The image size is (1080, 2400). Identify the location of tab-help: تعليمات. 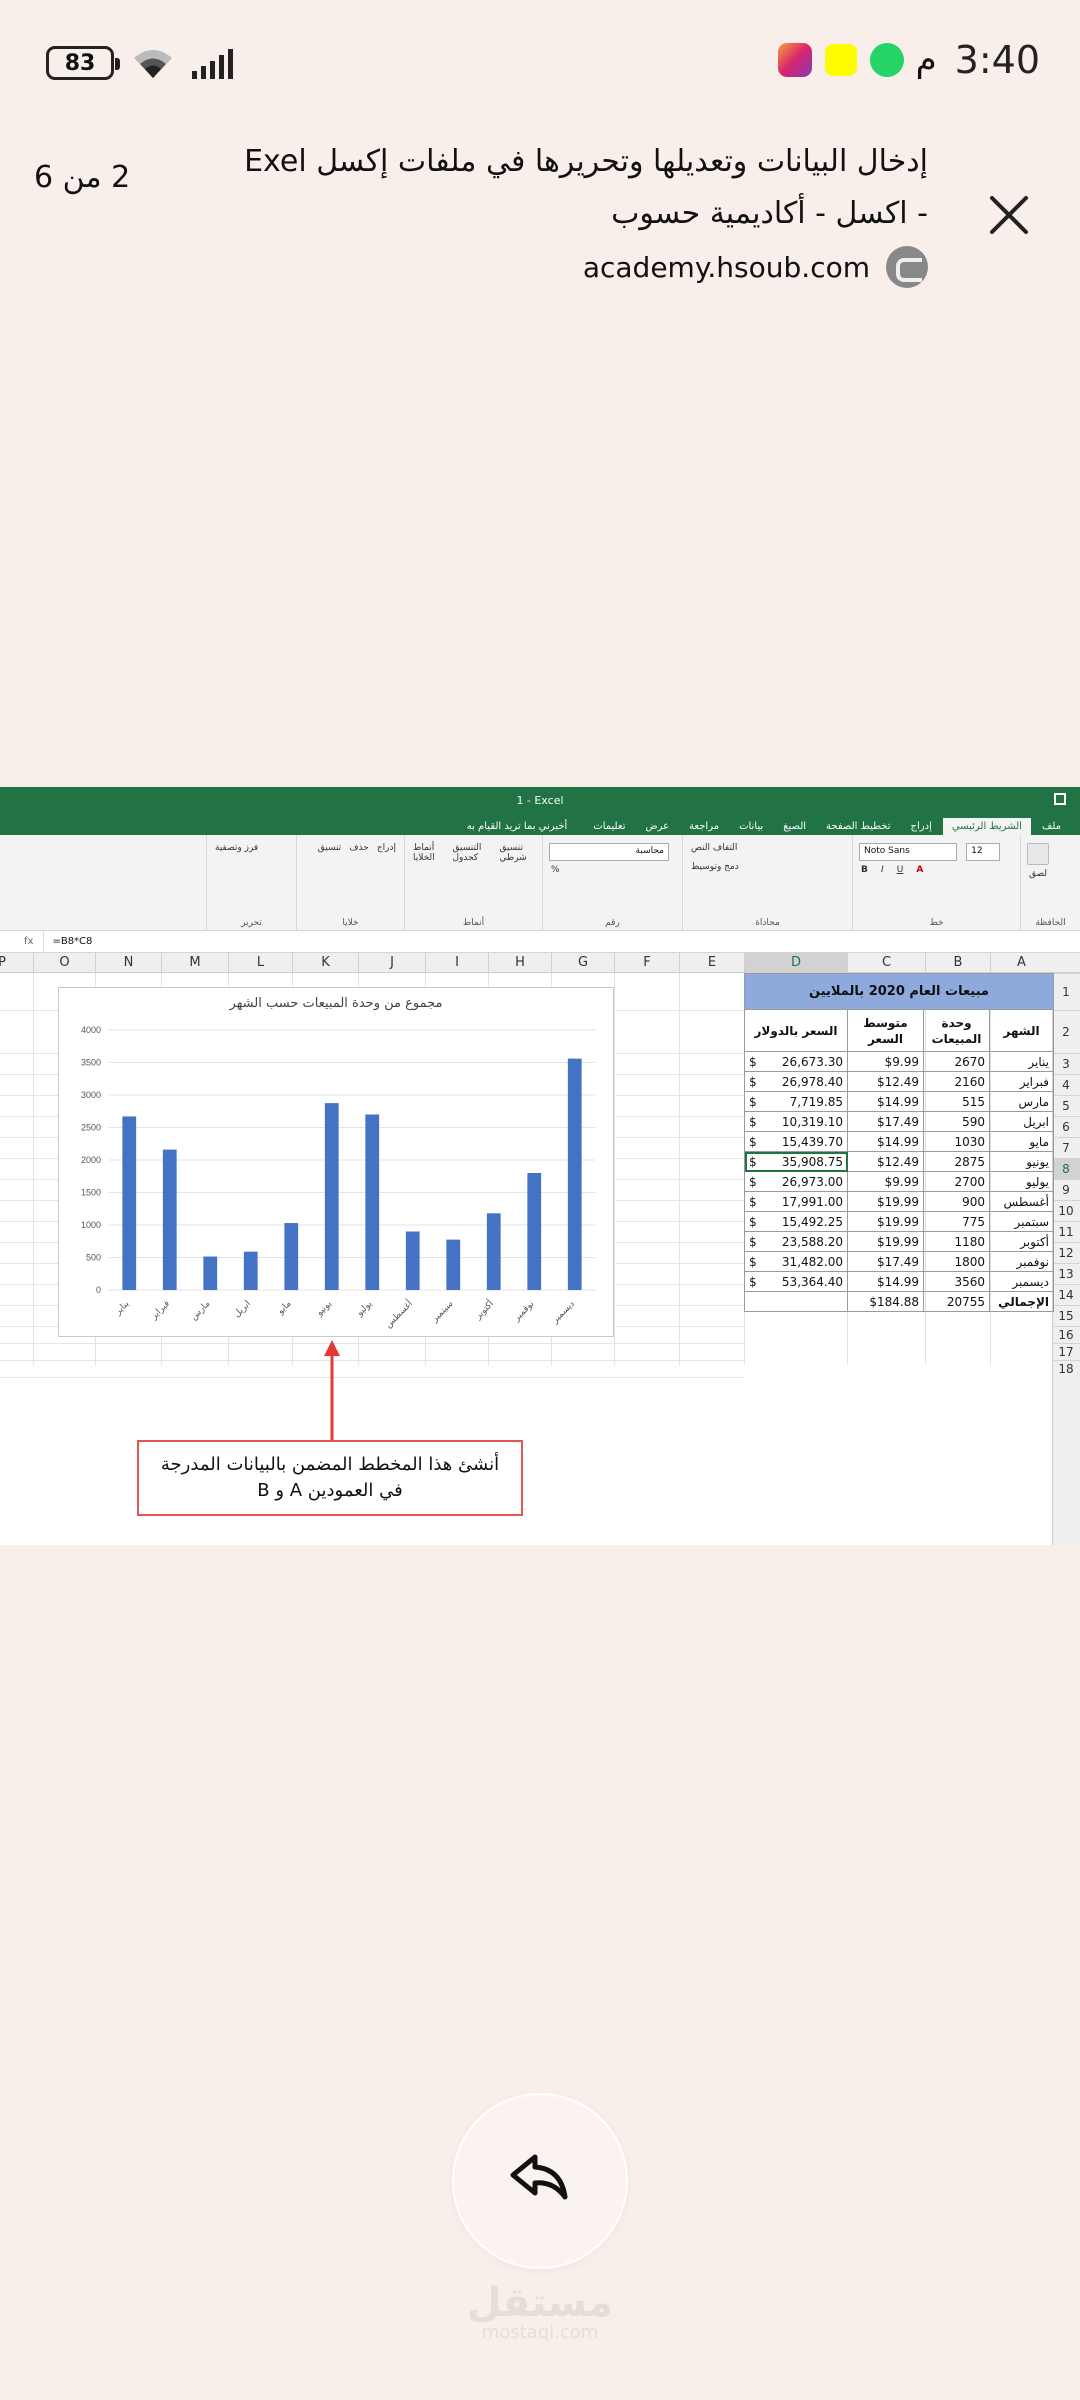
(609, 826).